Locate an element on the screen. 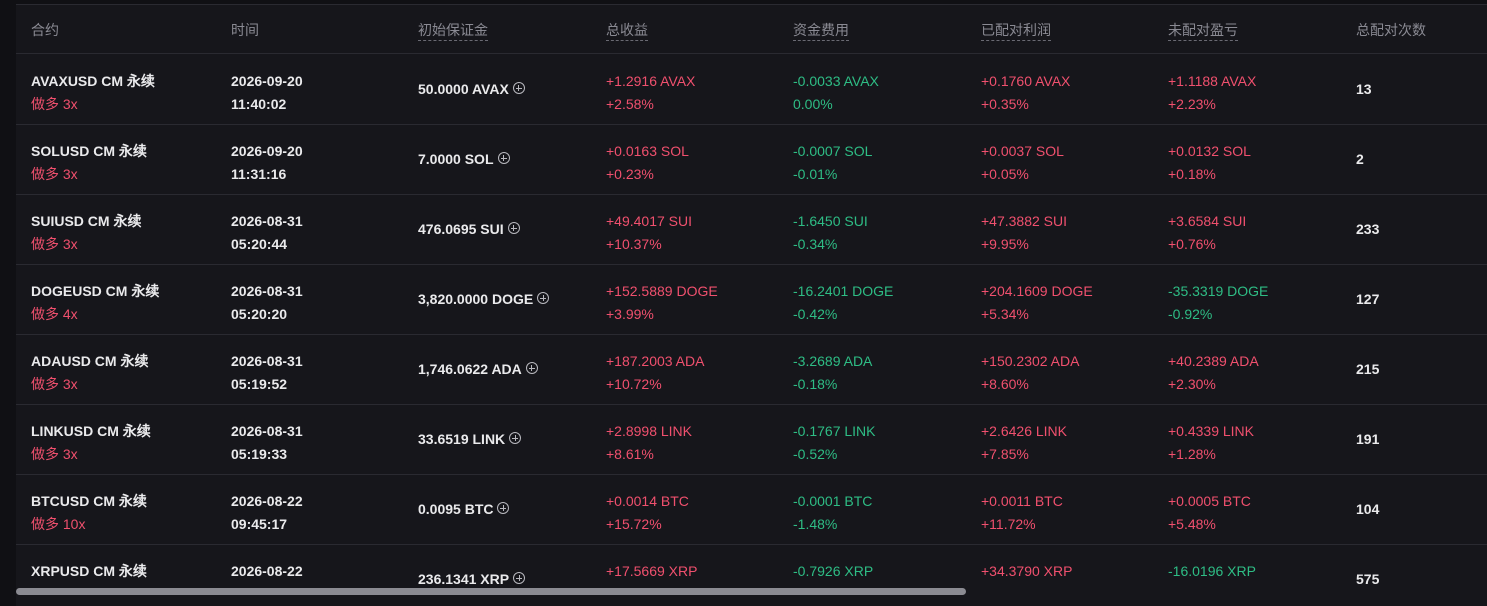 The width and height of the screenshot is (1487, 606). contract-symbol: ADAUSD CM 永续 is located at coordinates (89, 361).